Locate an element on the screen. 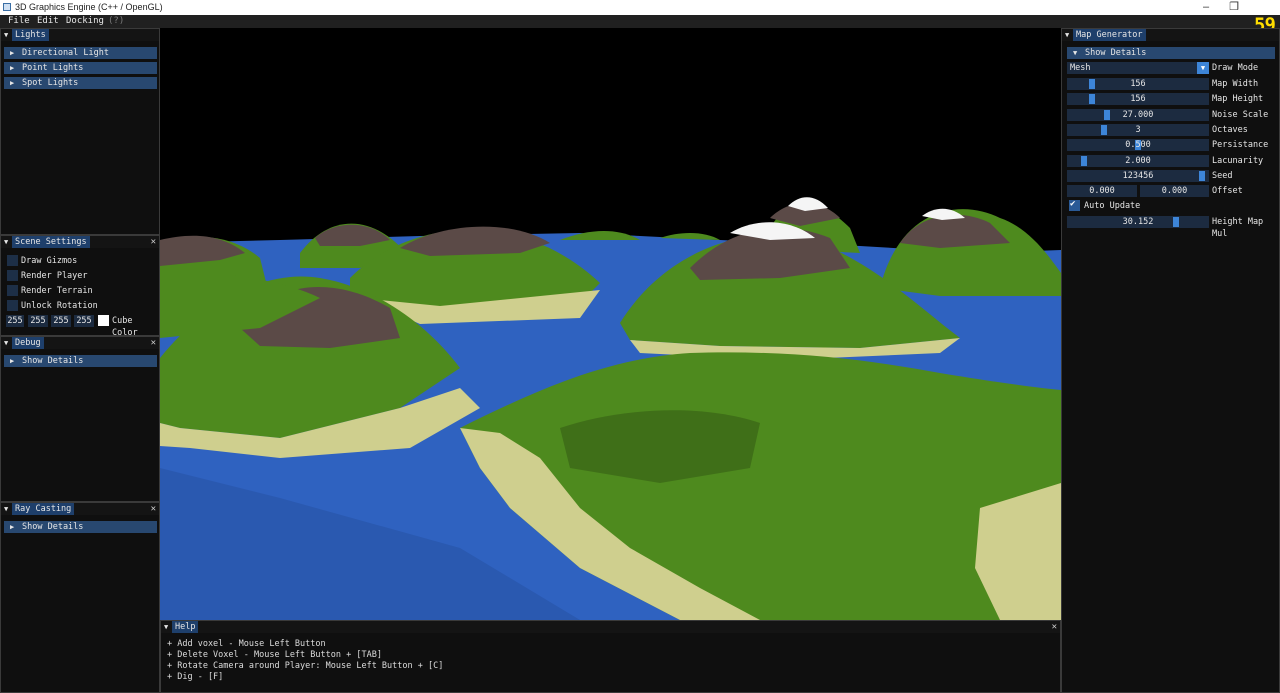 This screenshot has width=1280, height=693. render-terrain-label: Render Terrain is located at coordinates (57, 291).